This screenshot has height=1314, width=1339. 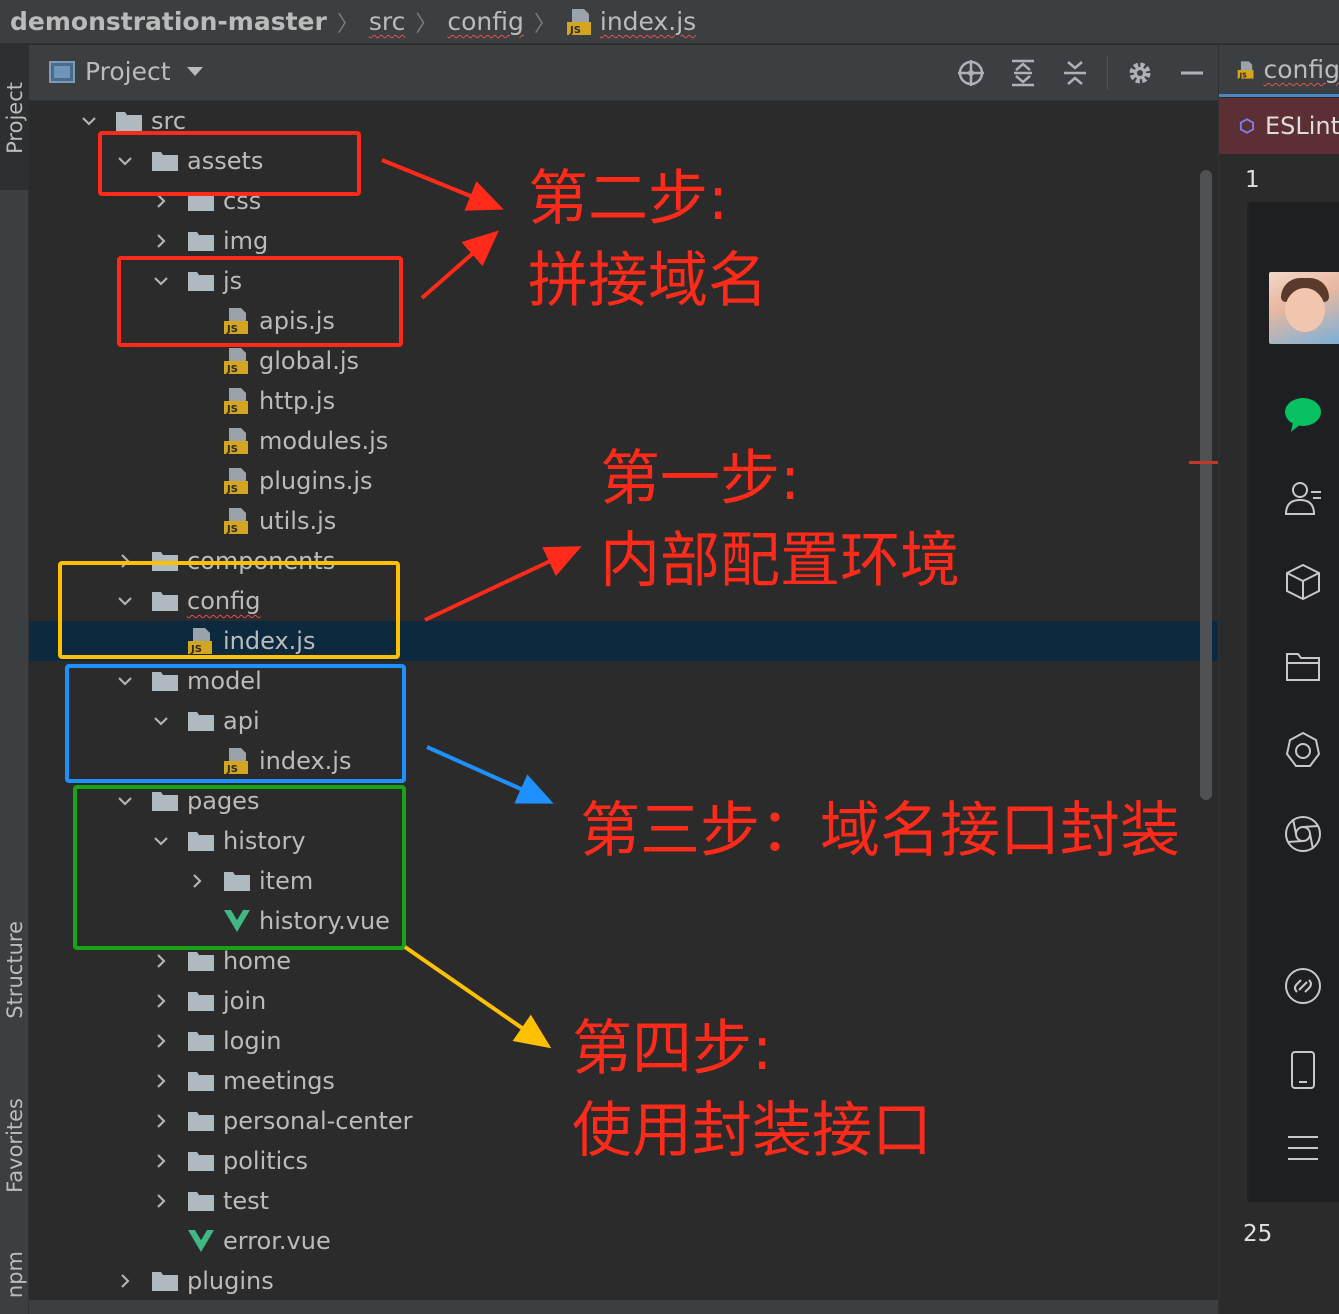 I want to click on tree-item-label: politics, so click(x=266, y=1161).